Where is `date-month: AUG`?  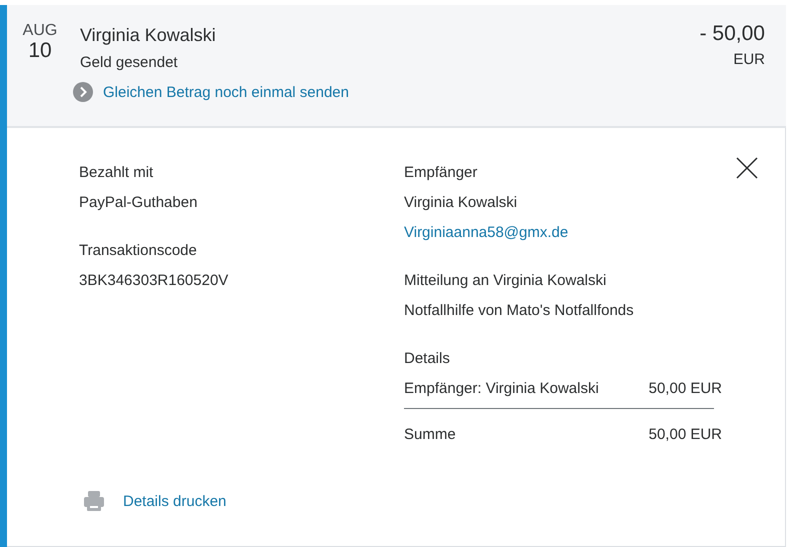
date-month: AUG is located at coordinates (40, 31).